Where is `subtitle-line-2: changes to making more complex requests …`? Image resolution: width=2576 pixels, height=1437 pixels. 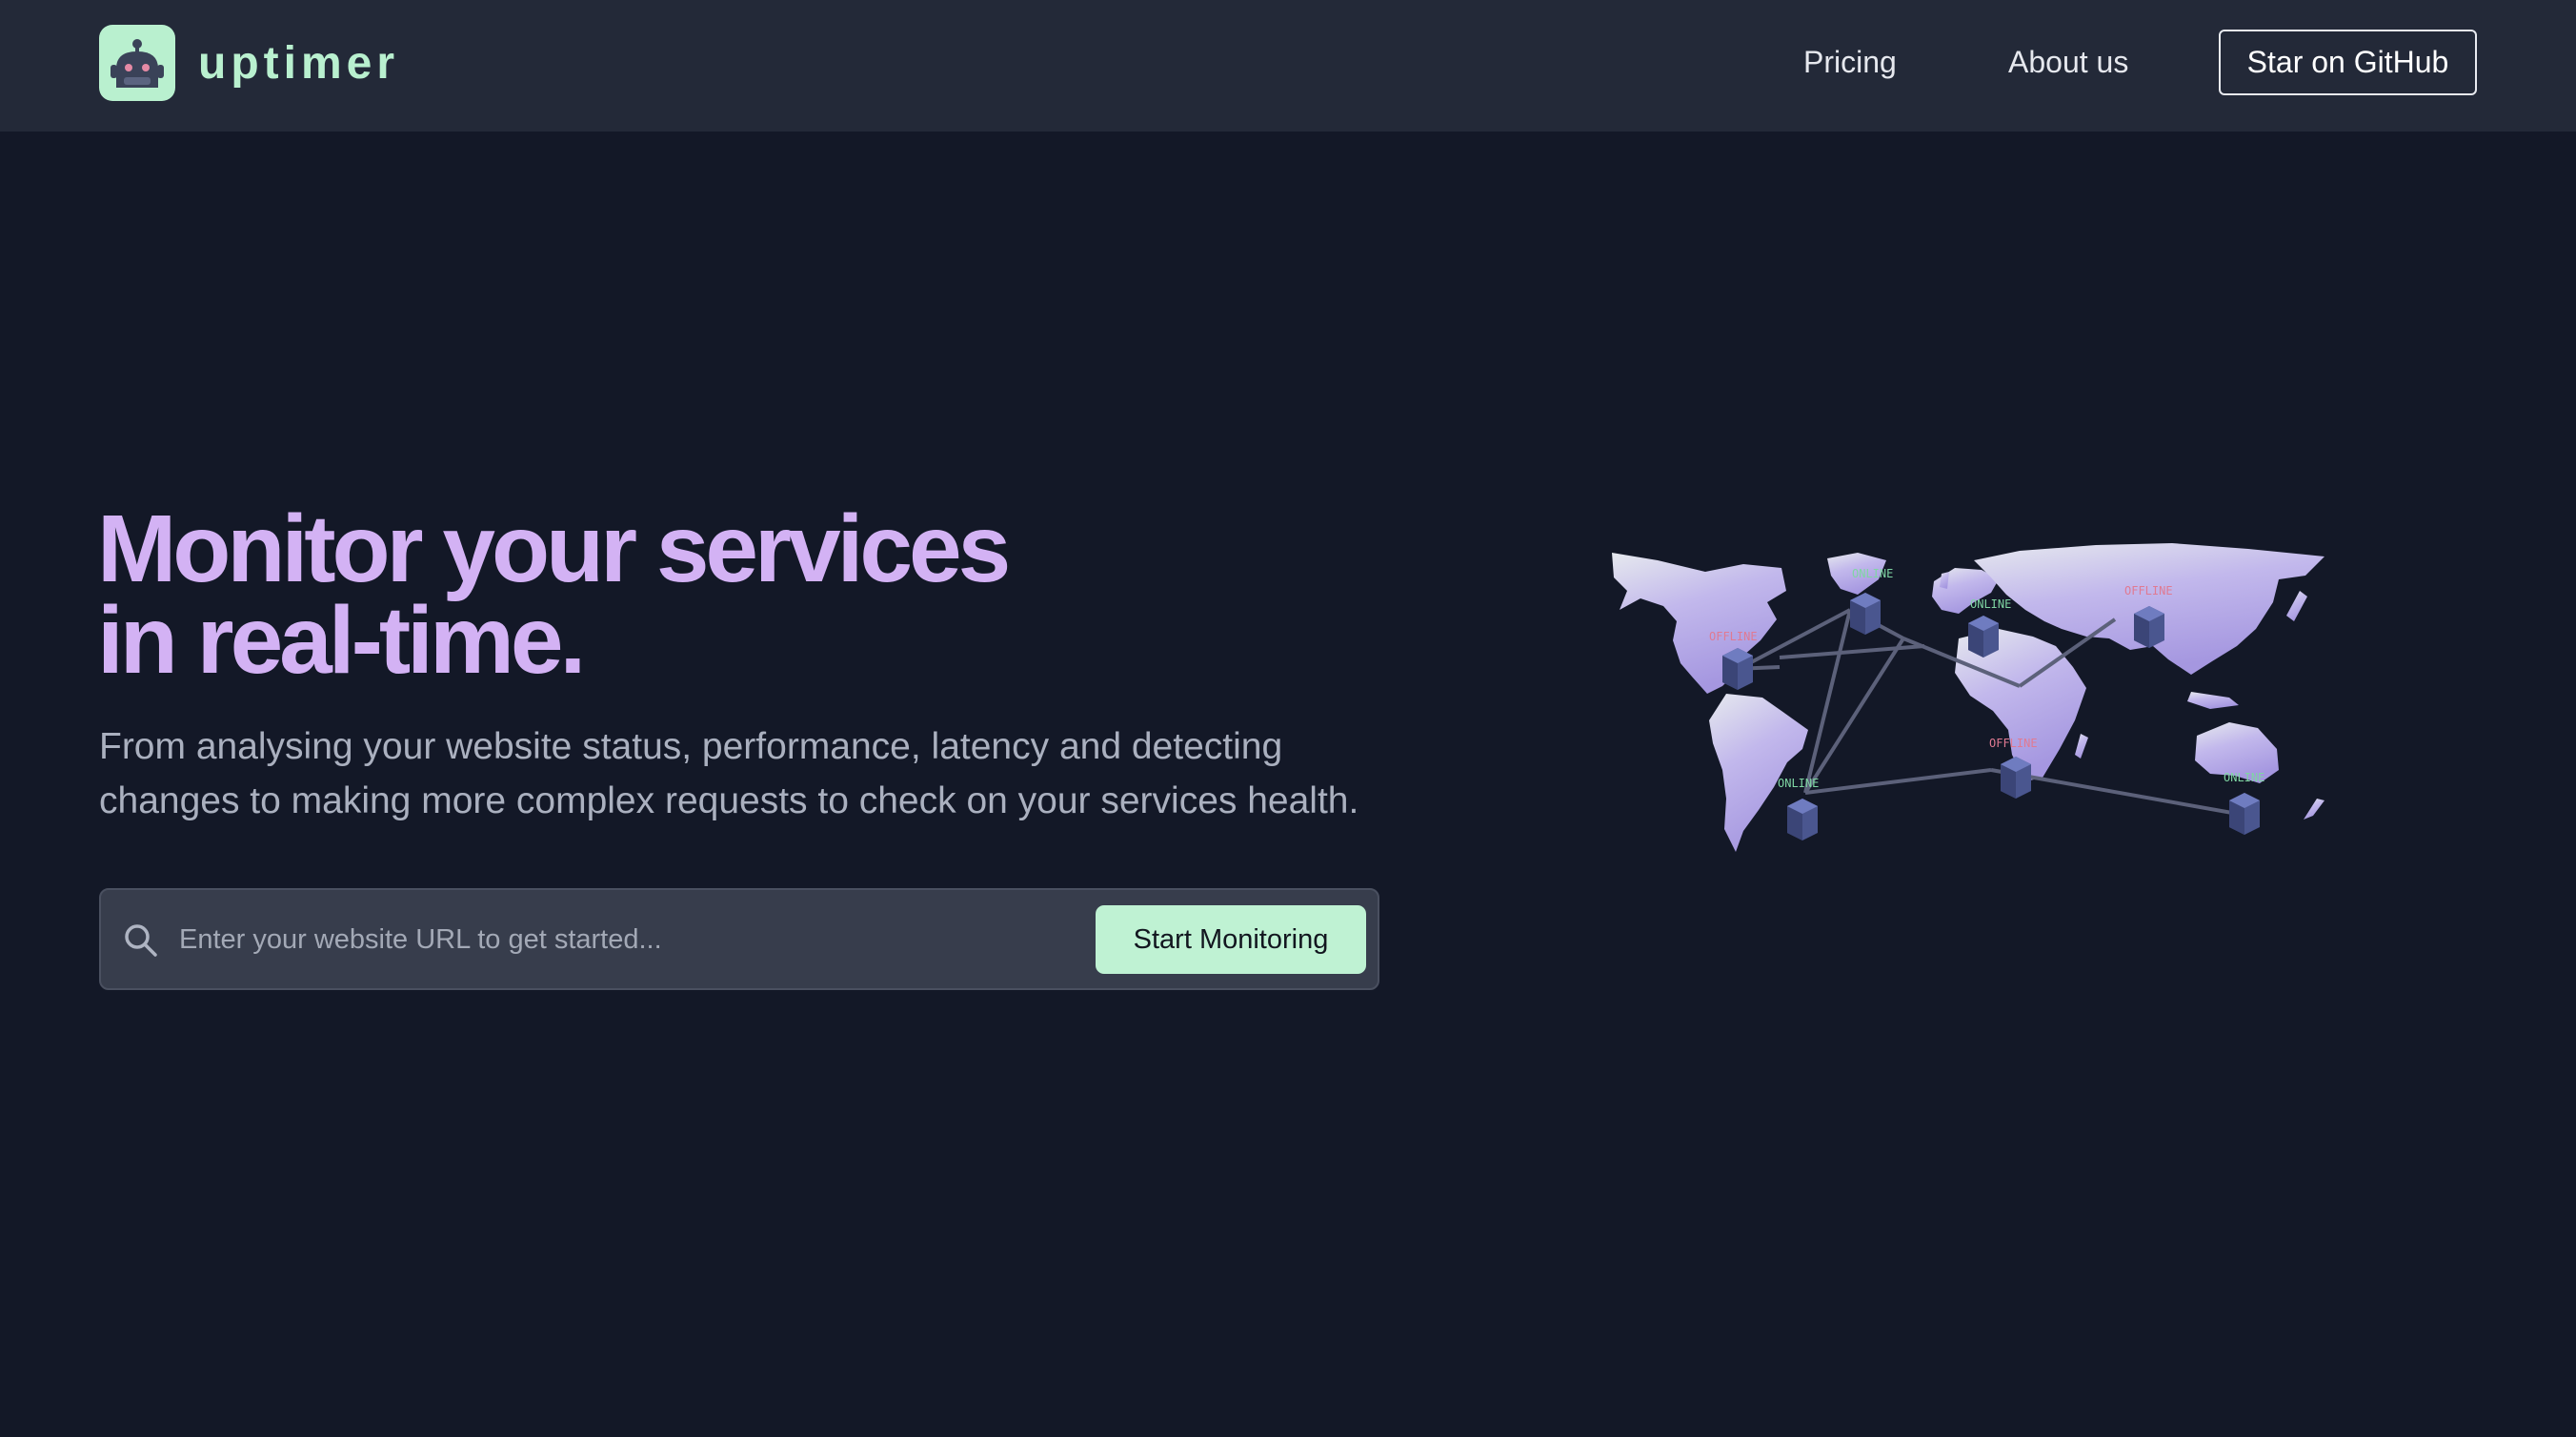
subtitle-line-2: changes to making more complex requests … is located at coordinates (729, 800).